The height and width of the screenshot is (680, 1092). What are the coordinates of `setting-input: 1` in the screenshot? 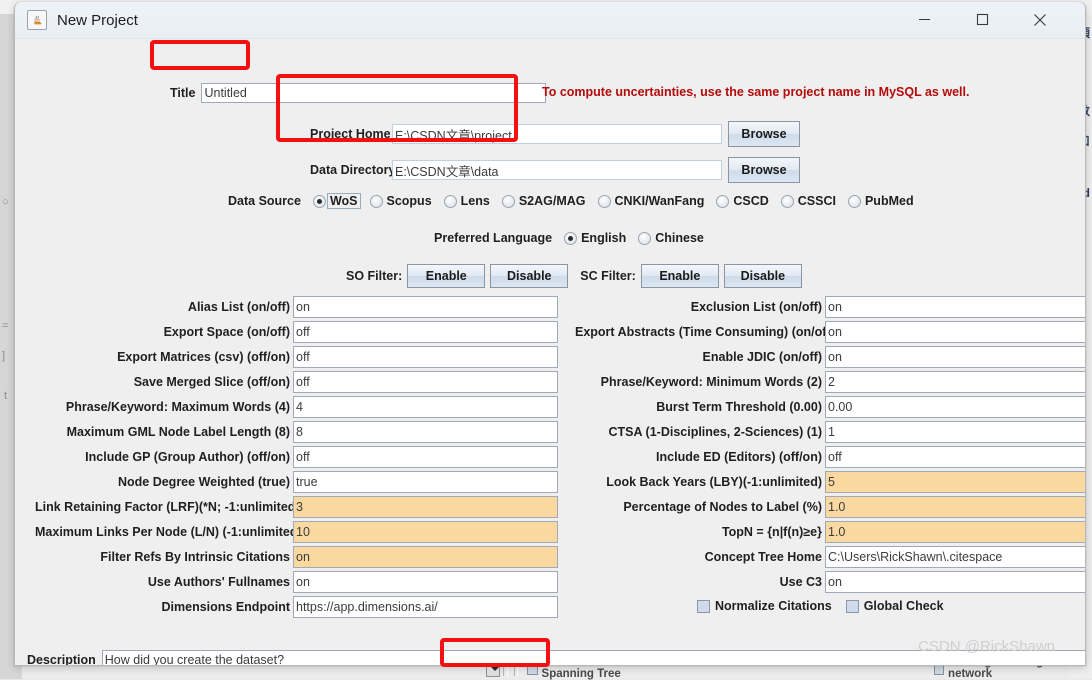 It's located at (955, 431).